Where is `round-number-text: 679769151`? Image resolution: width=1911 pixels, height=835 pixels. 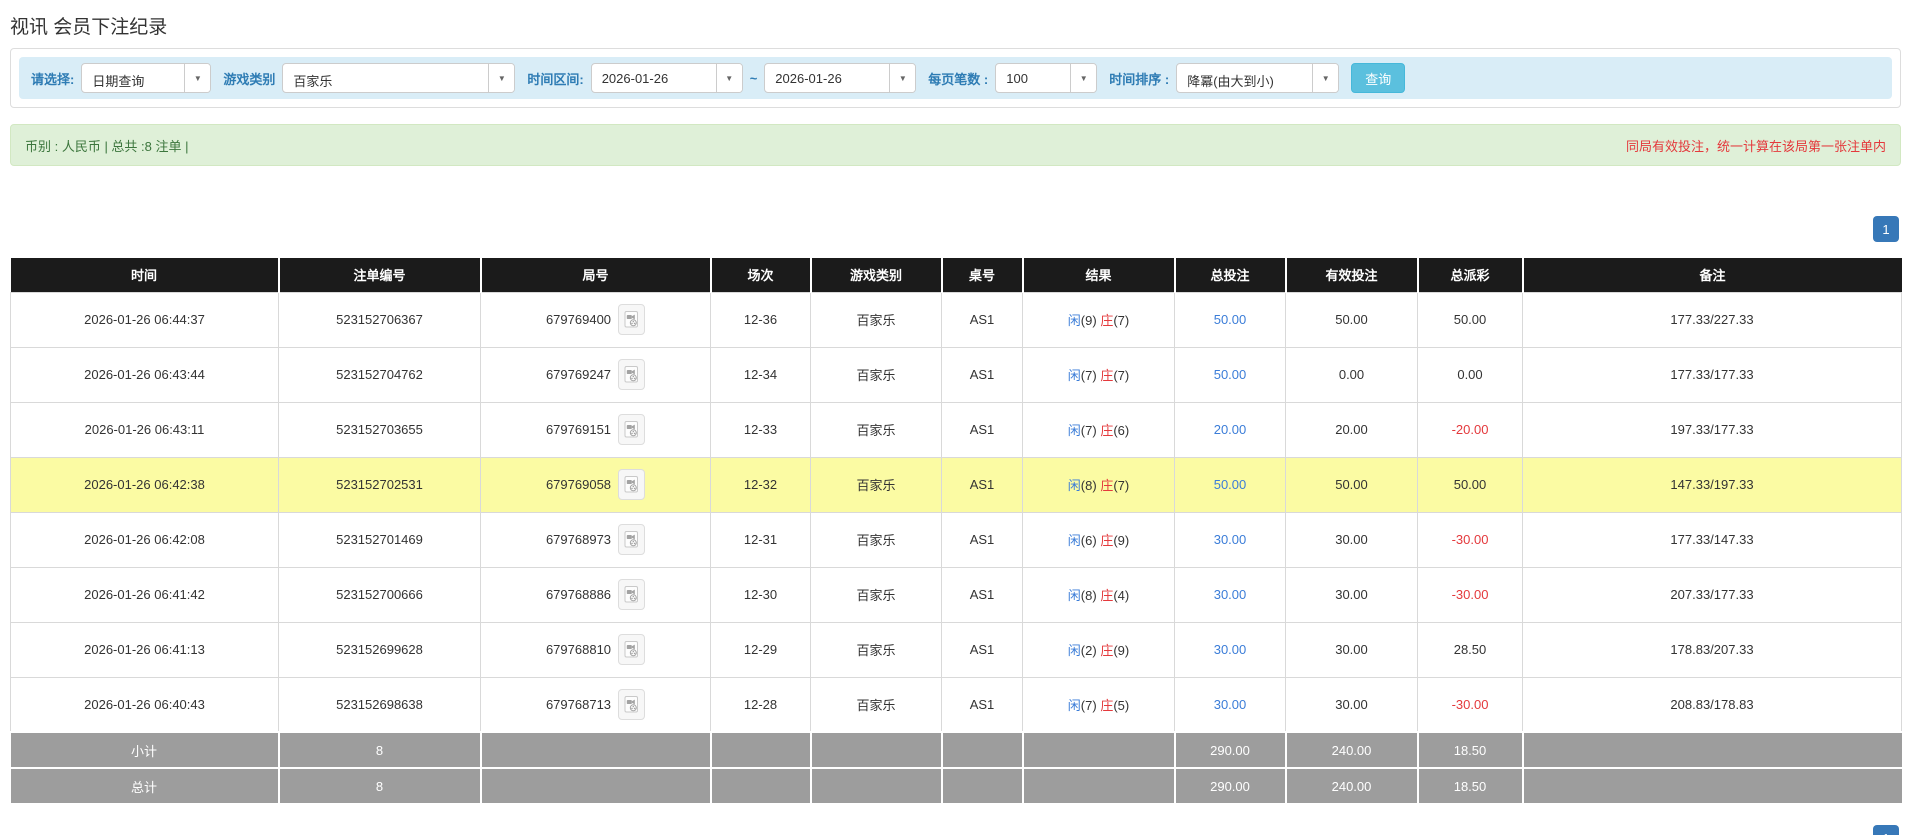 round-number-text: 679769151 is located at coordinates (578, 429).